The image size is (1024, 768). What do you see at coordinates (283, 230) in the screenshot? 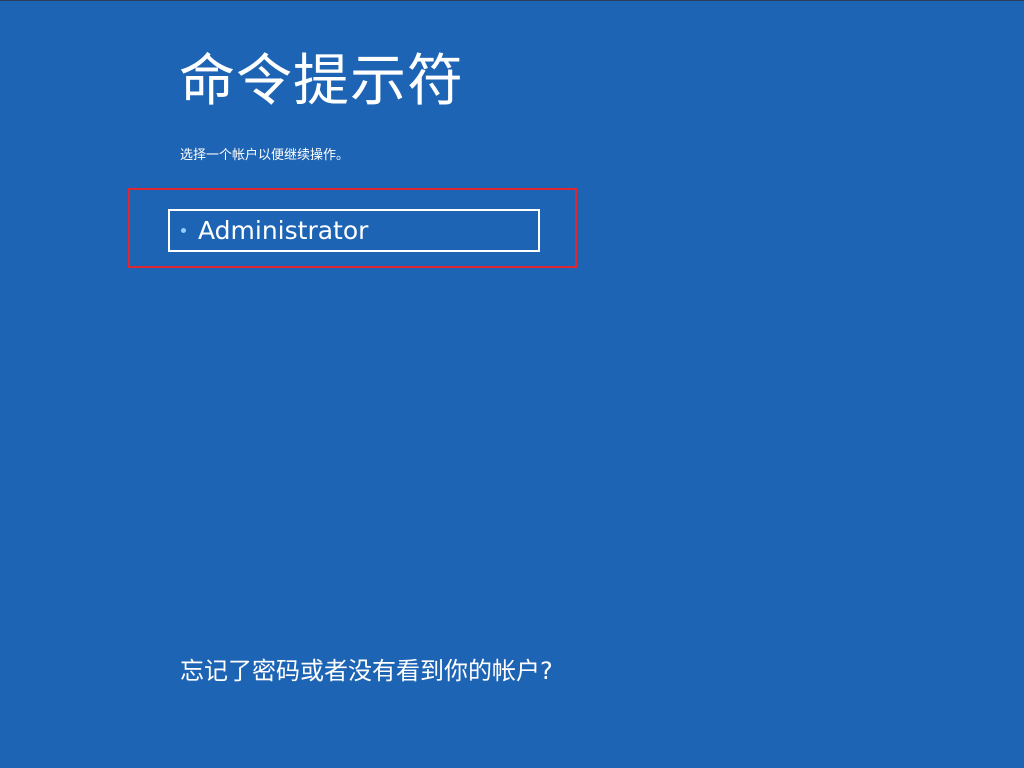
I see `account-name: Administrator` at bounding box center [283, 230].